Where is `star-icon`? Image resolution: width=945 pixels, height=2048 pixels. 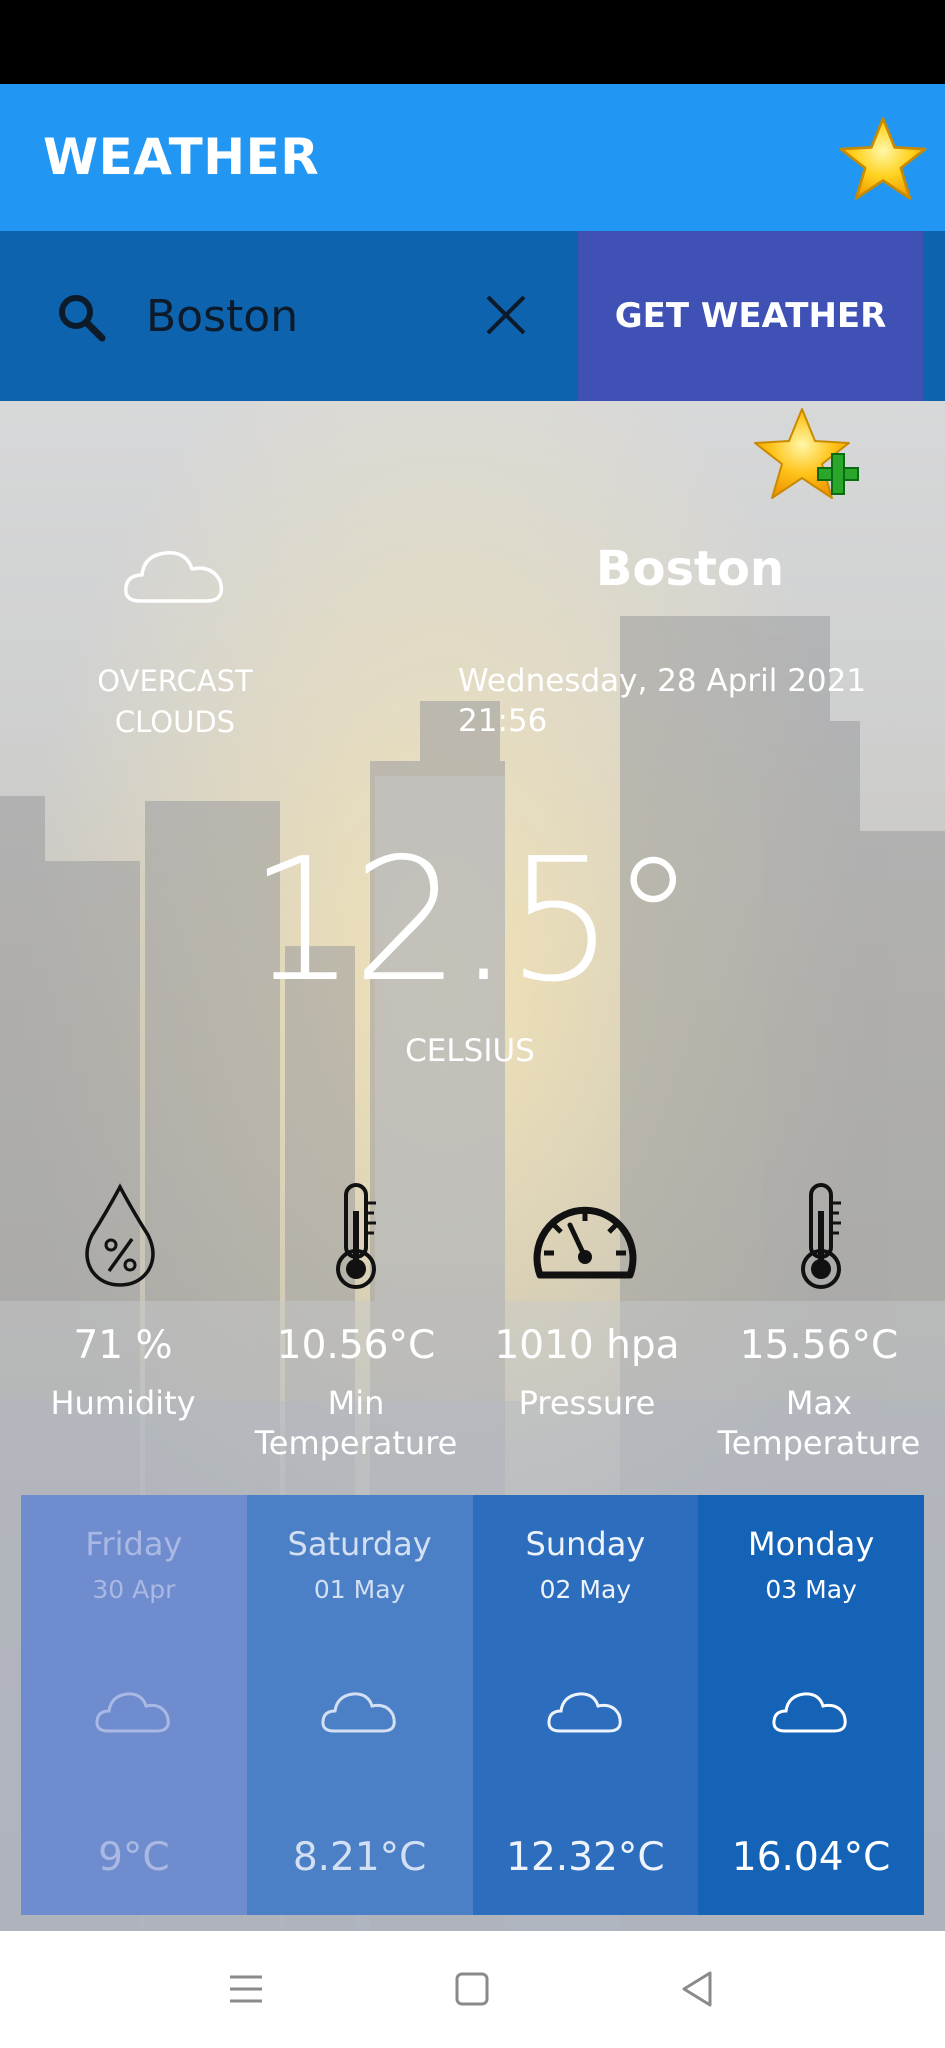 star-icon is located at coordinates (883, 159).